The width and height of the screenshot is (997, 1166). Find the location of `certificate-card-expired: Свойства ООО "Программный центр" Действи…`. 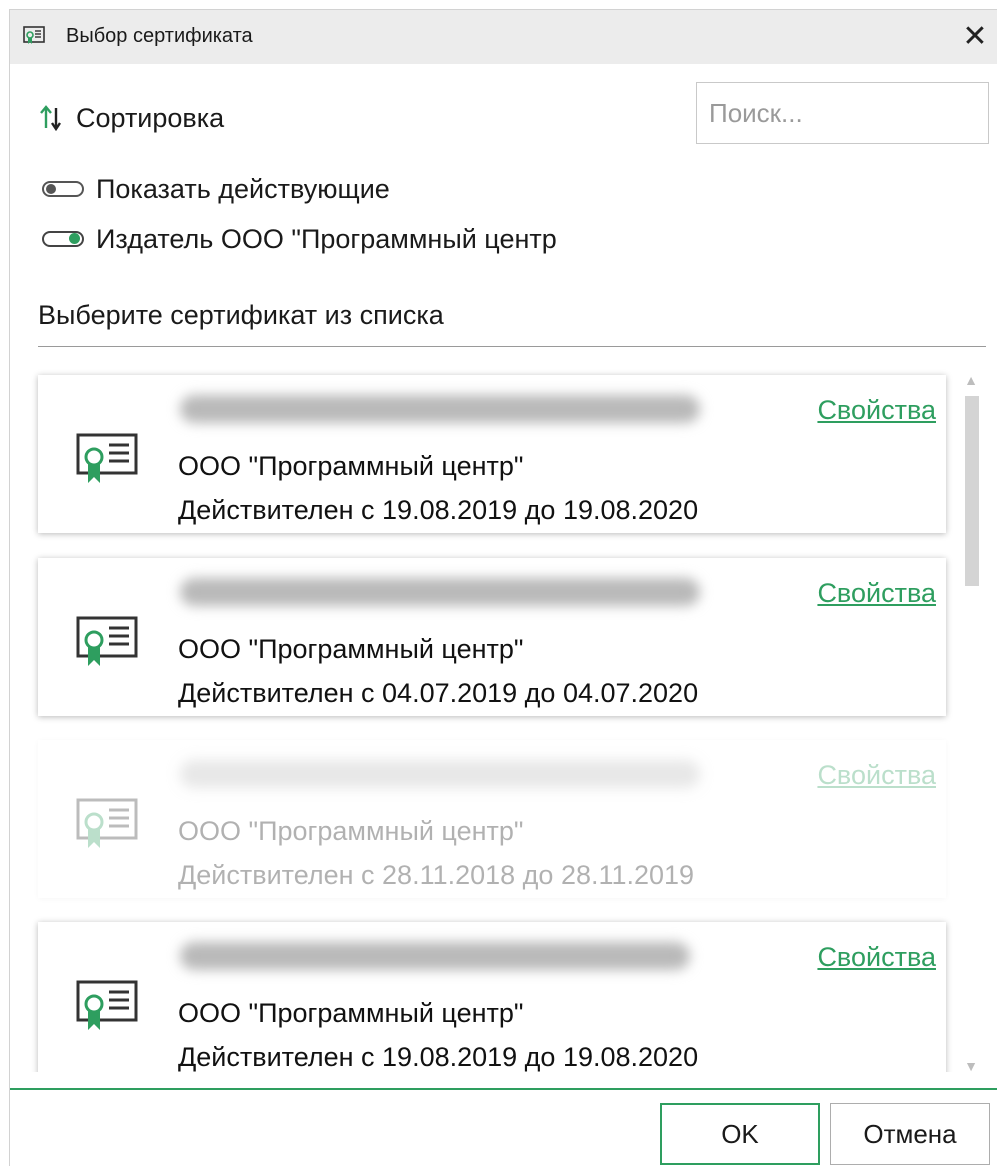

certificate-card-expired: Свойства ООО "Программный центр" Действи… is located at coordinates (492, 819).